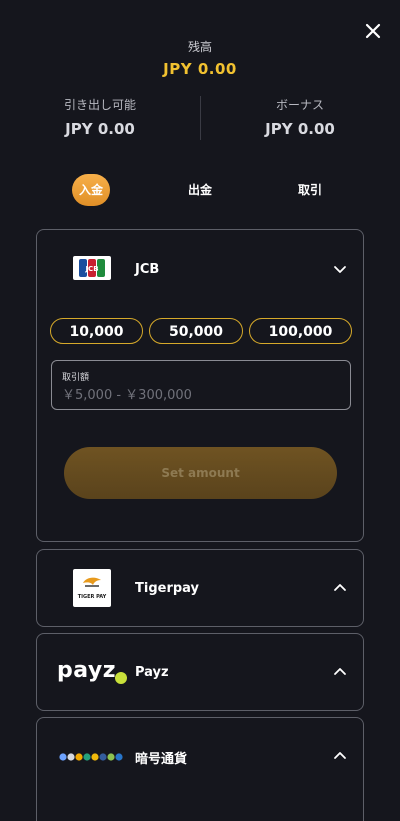  I want to click on payz-logo: payz, so click(87, 670).